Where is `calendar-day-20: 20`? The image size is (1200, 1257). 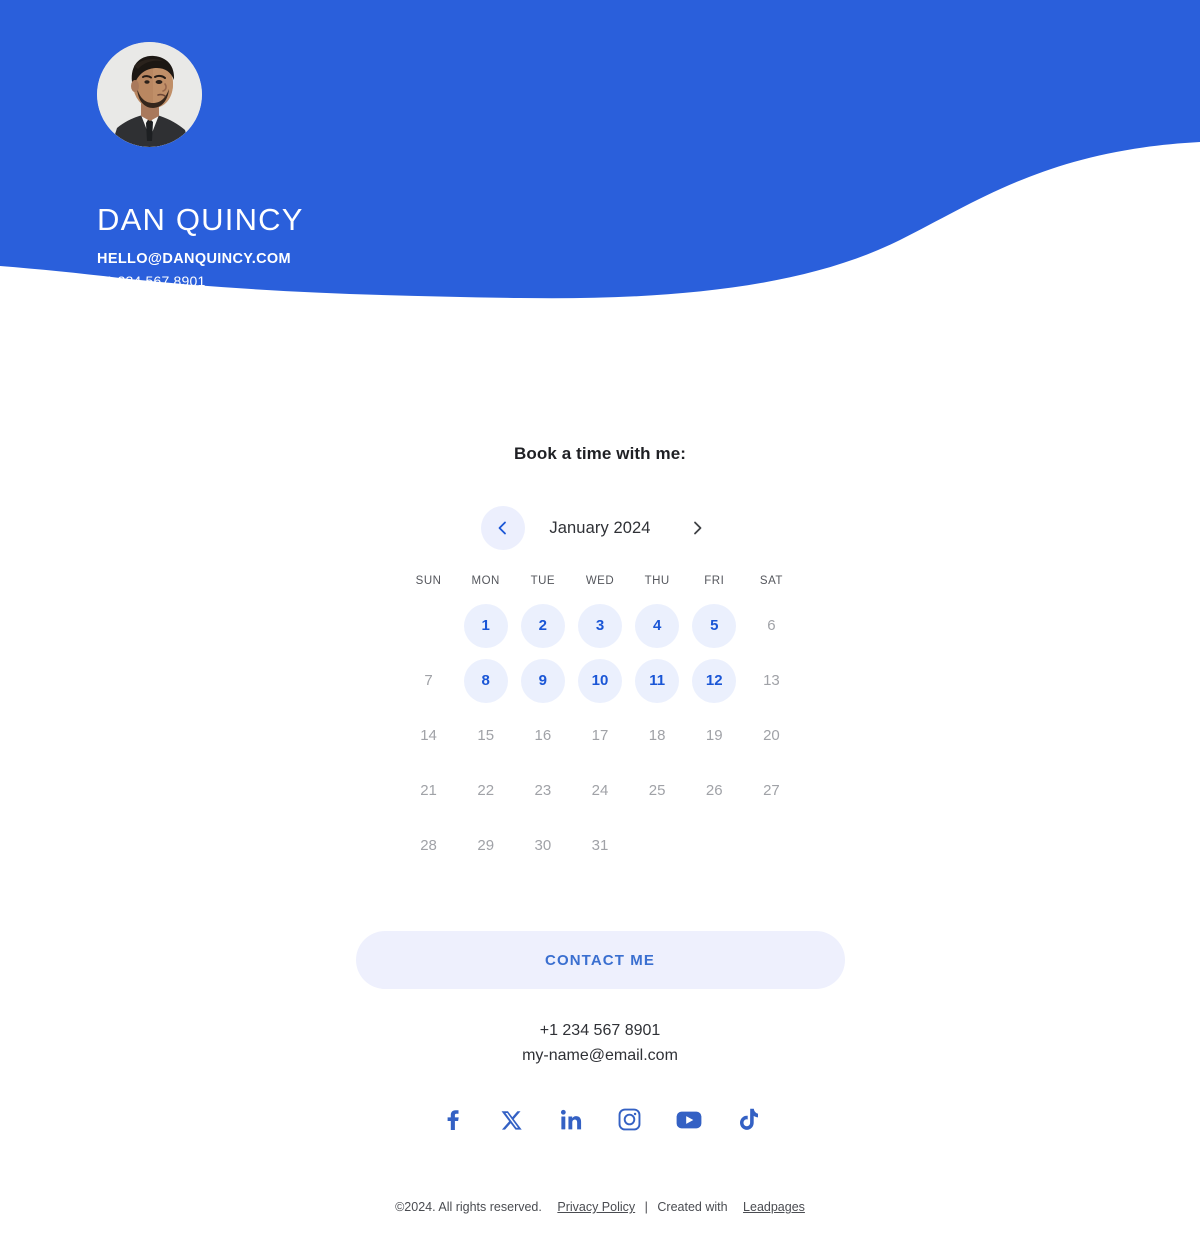
calendar-day-20: 20 is located at coordinates (771, 735).